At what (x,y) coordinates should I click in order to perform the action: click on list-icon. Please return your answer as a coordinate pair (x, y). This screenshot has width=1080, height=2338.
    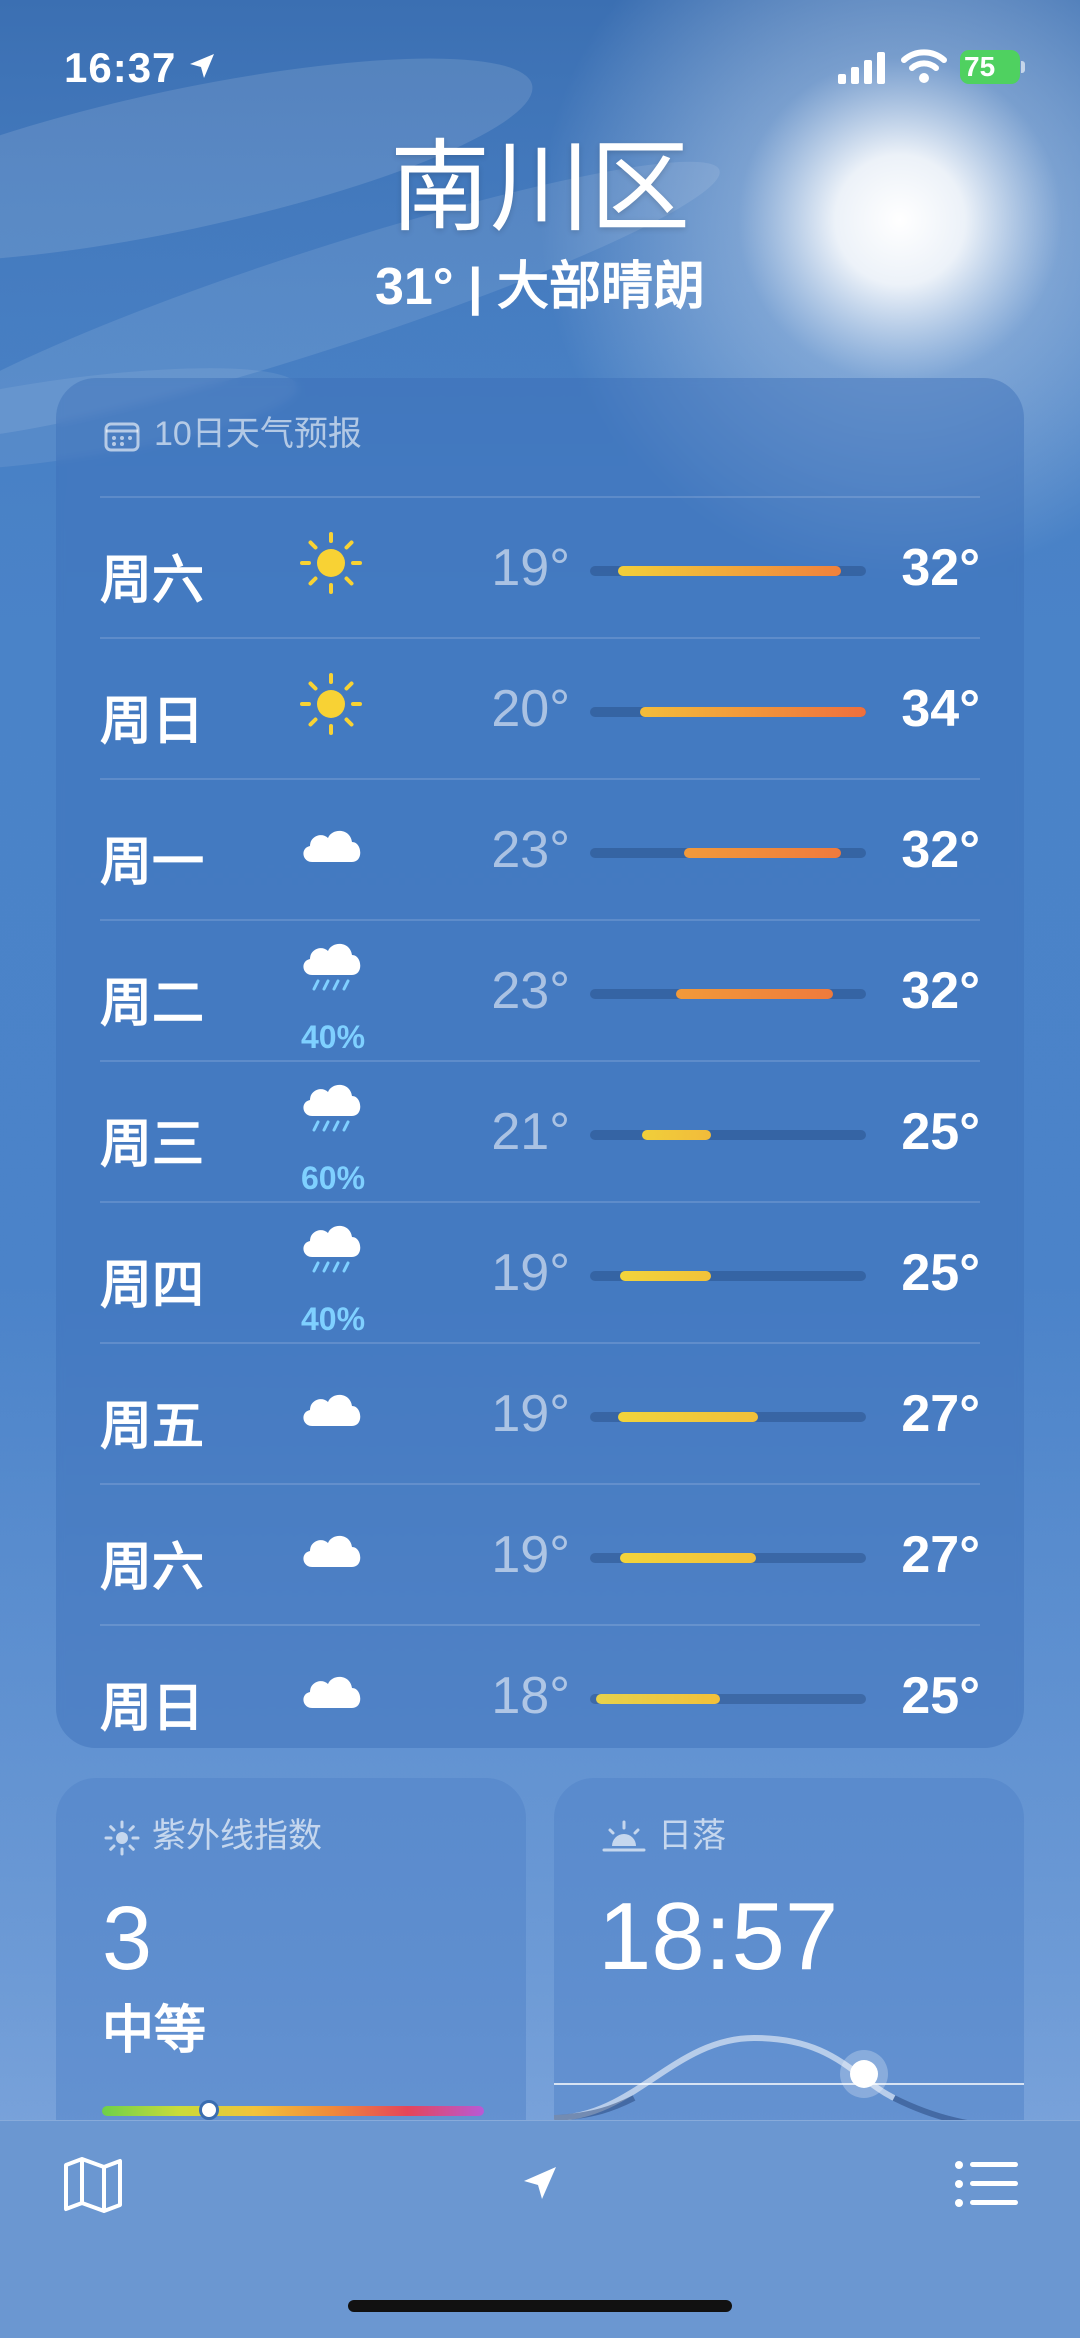
    Looking at the image, I should click on (987, 2184).